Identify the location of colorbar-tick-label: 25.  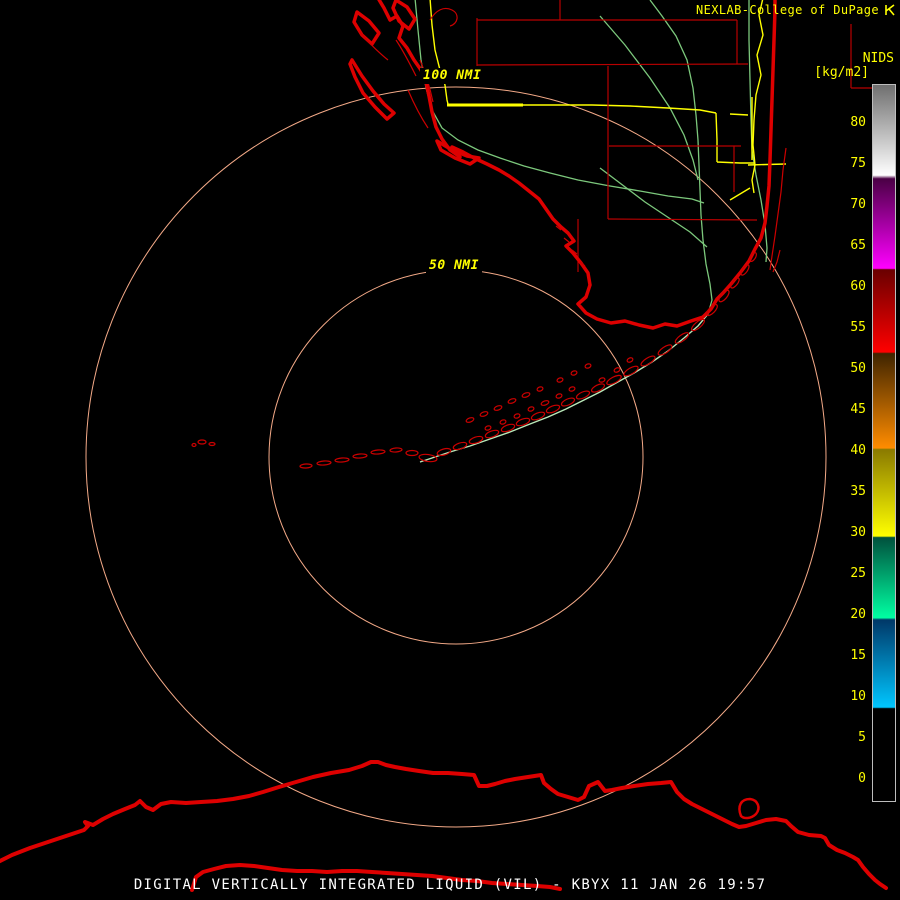
(858, 573).